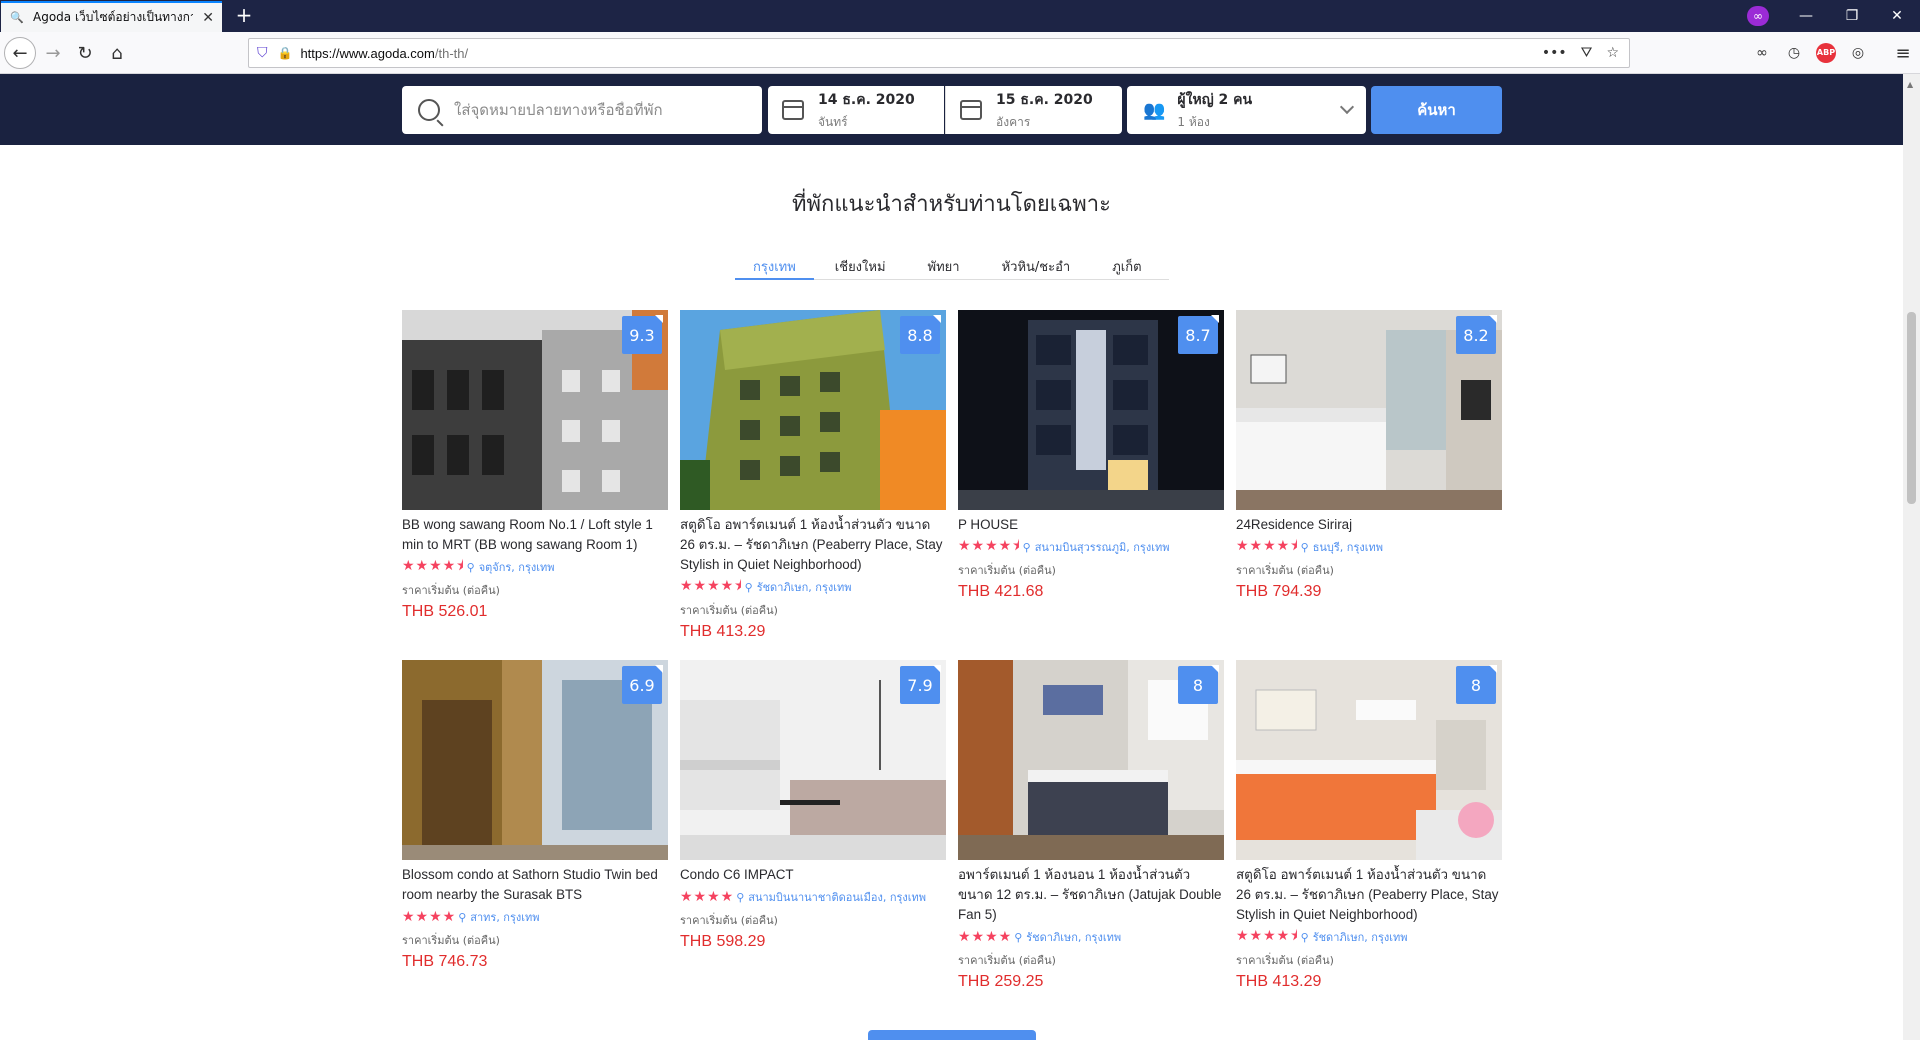  Describe the element at coordinates (1102, 547) in the screenshot. I see `property-location: สนามบินสุวรรณภูมิ, กรุงเทพ` at that location.